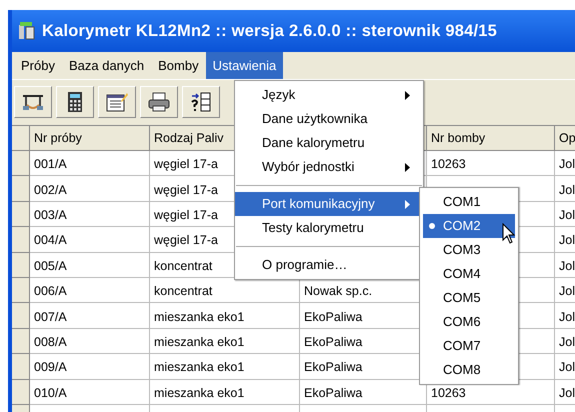 This screenshot has width=575, height=412. What do you see at coordinates (107, 65) in the screenshot?
I see `menu-item: Baza danych` at bounding box center [107, 65].